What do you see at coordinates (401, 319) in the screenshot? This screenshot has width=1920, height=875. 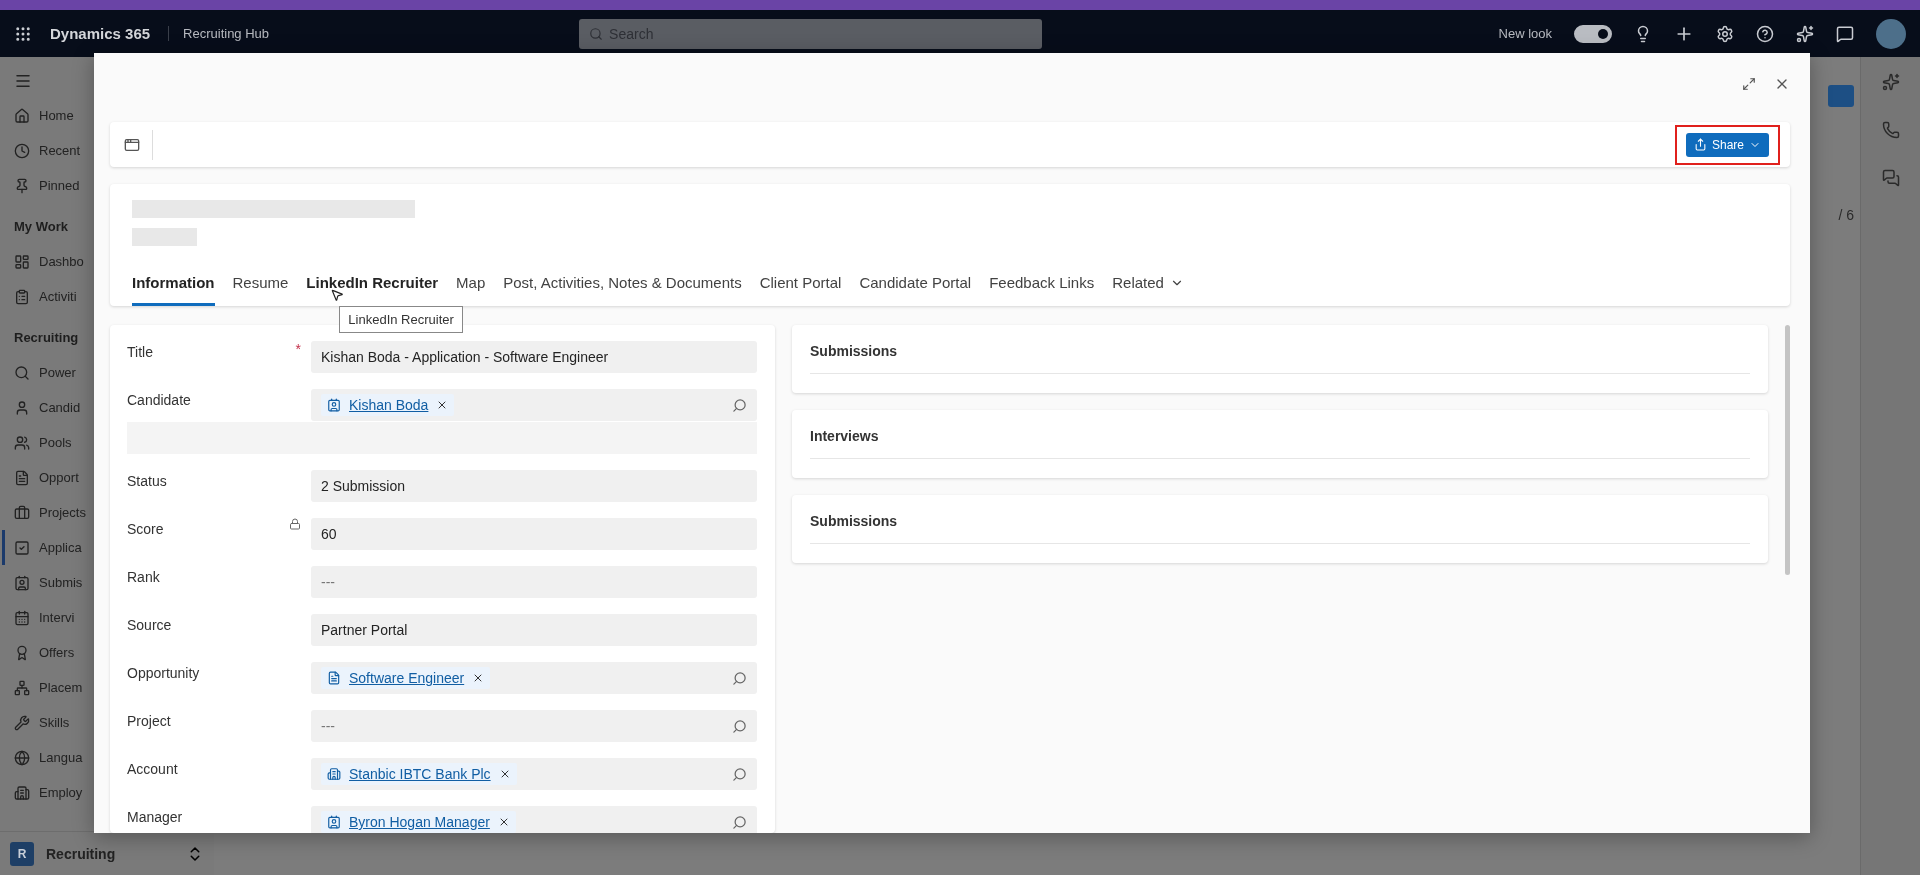 I see `tooltip: LinkedIn Recruiter` at bounding box center [401, 319].